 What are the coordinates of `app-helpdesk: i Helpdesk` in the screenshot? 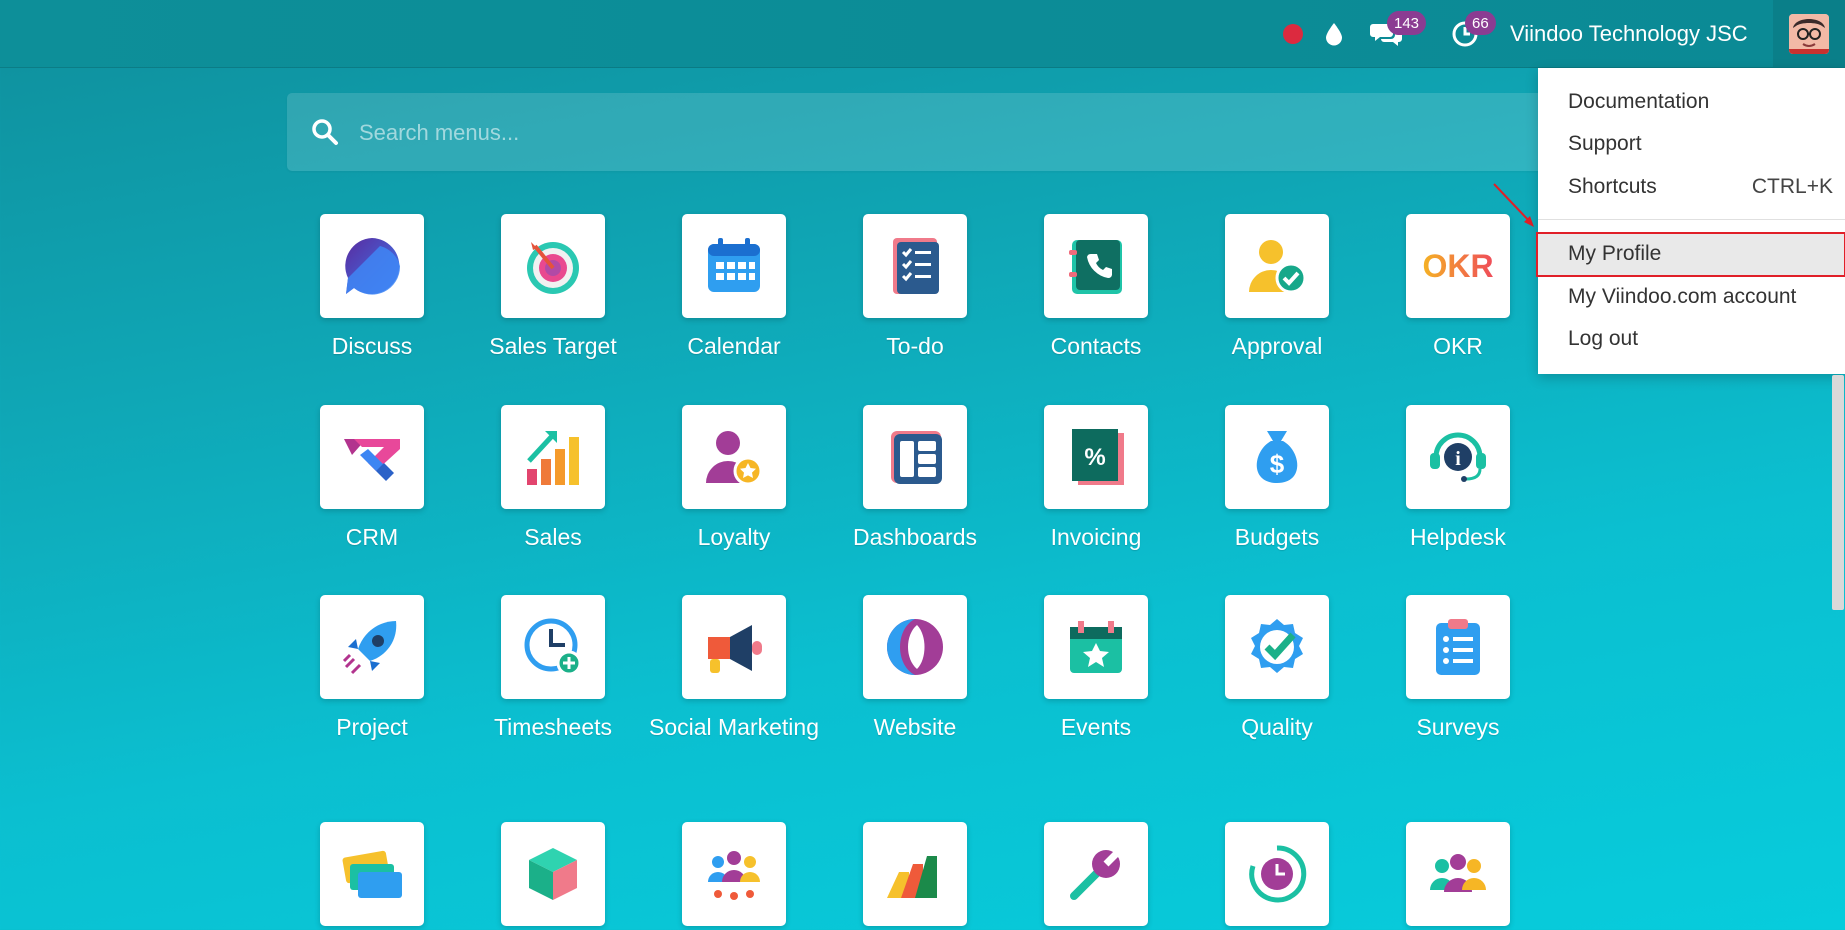 It's located at (1458, 480).